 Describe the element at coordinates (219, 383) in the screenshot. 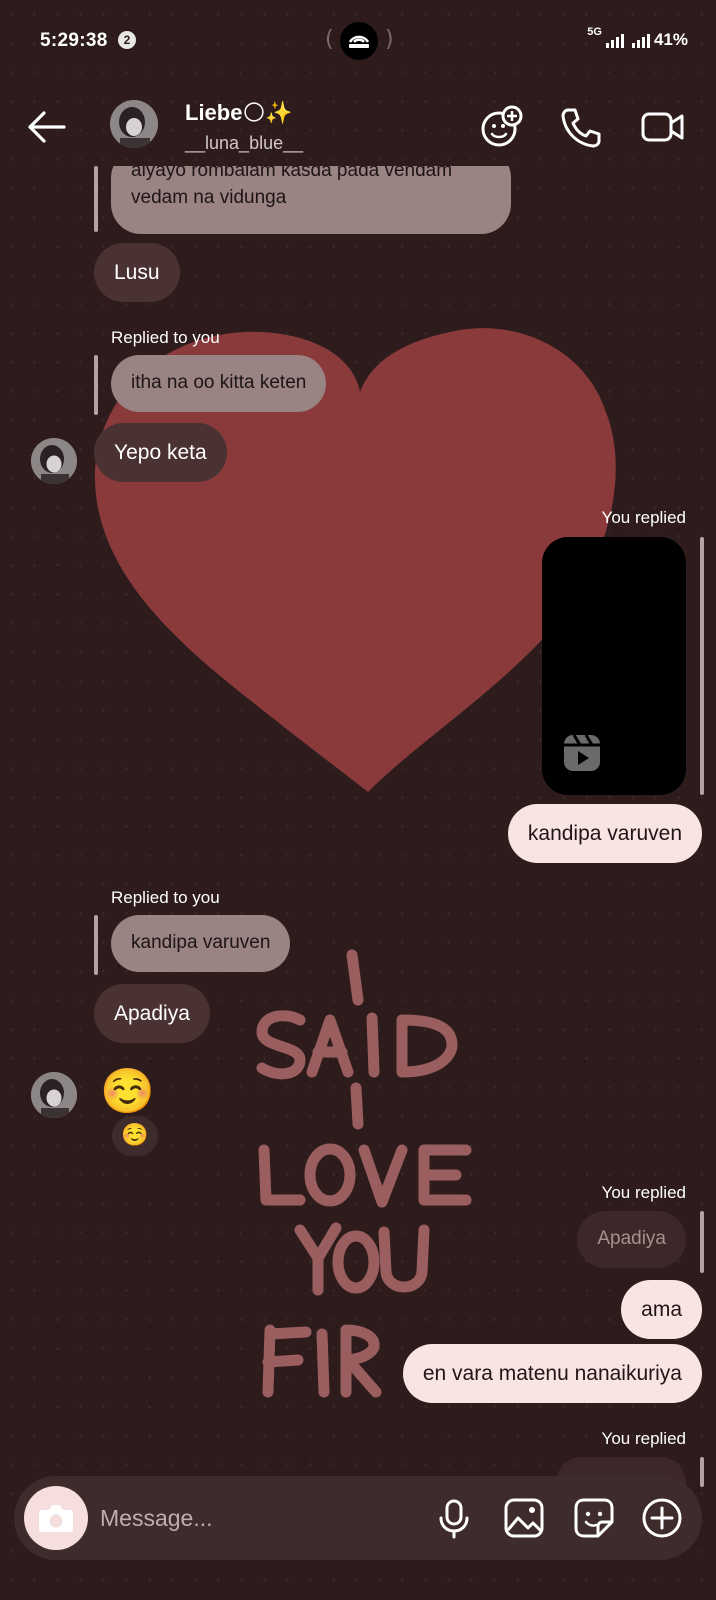

I see `quoted-message: itha na oo kitta keten` at that location.